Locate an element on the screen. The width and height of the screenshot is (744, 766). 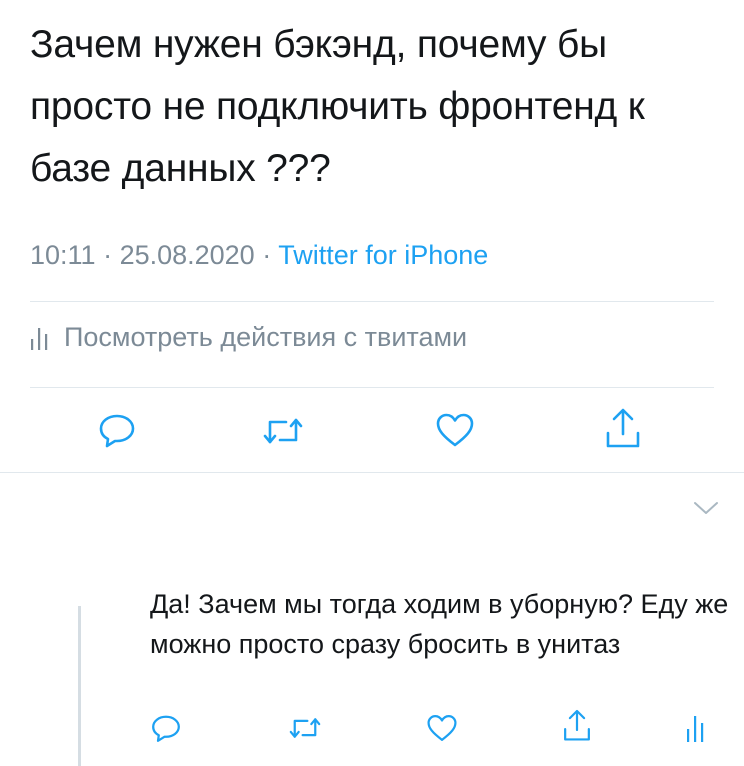
retweet-button is located at coordinates (283, 433).